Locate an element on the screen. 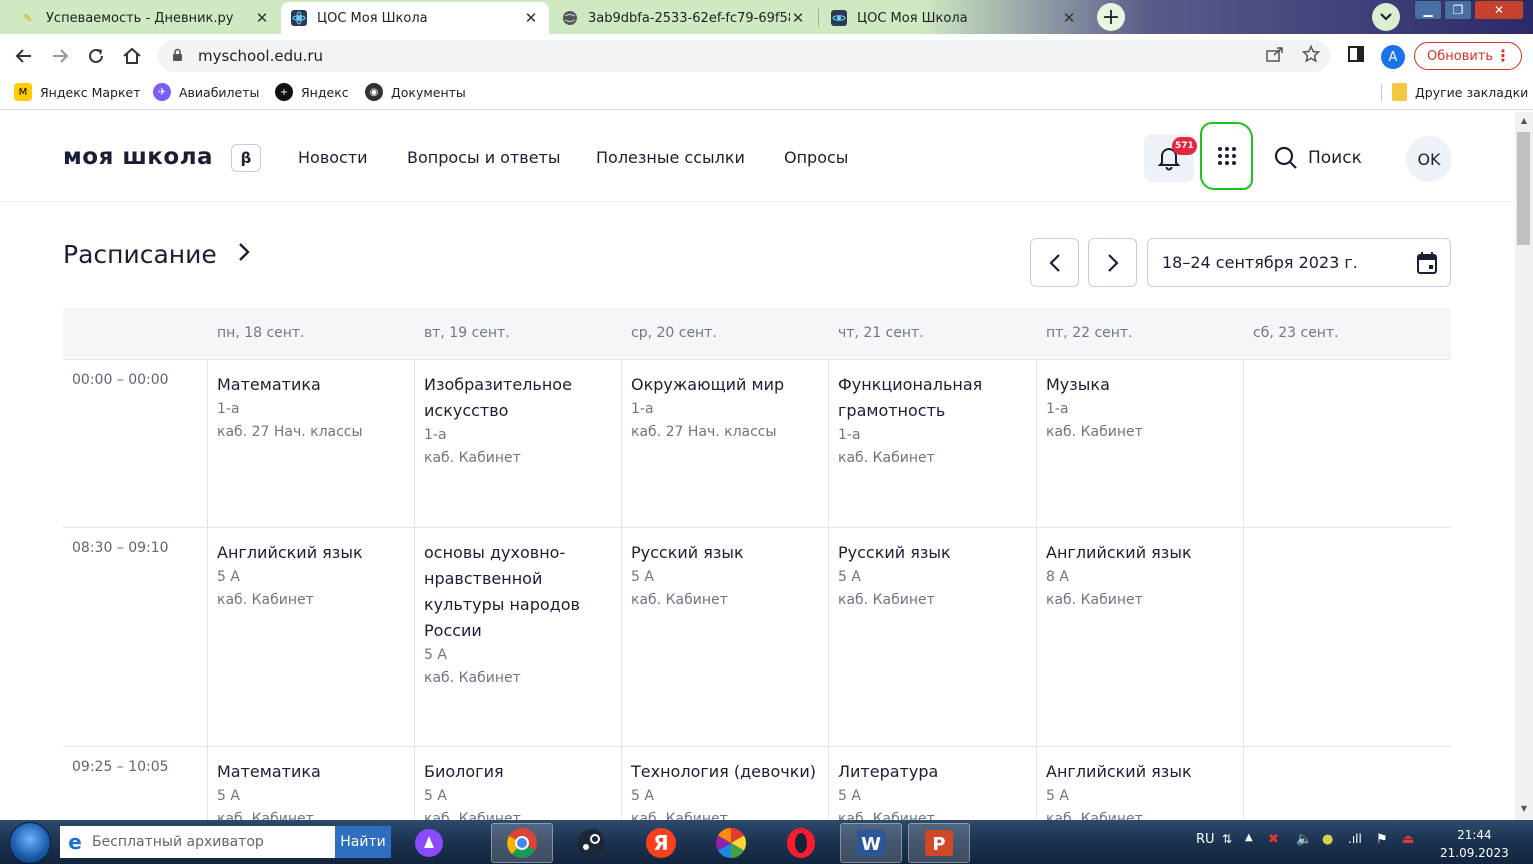  services-menu-button is located at coordinates (1226, 156).